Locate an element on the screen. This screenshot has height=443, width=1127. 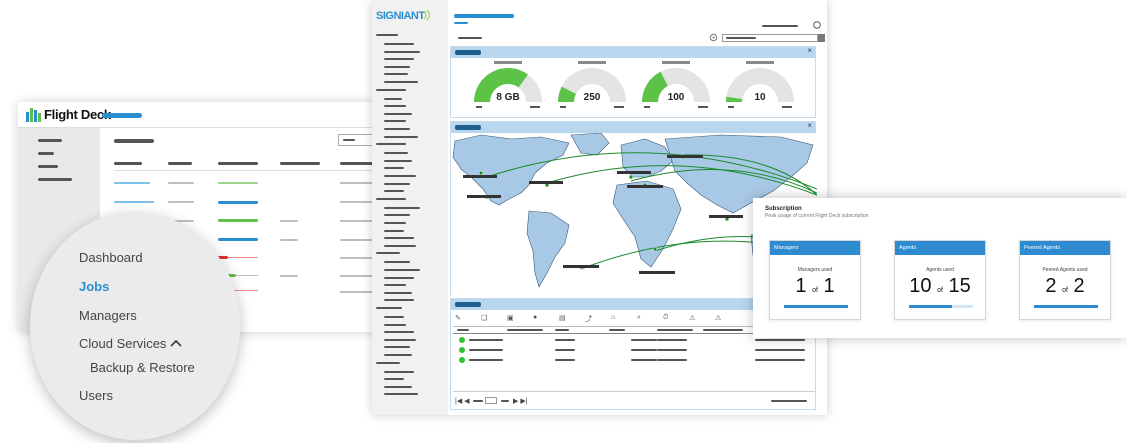
page-number-input is located at coordinates (491, 400).